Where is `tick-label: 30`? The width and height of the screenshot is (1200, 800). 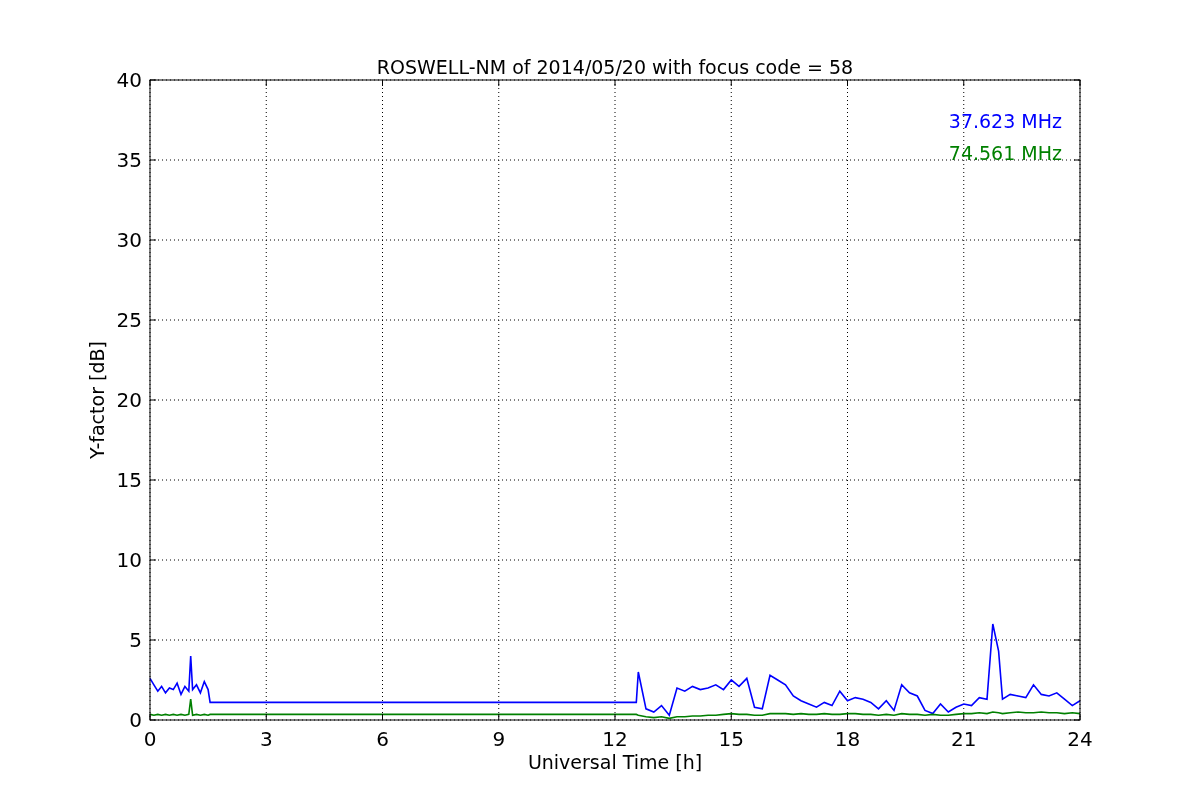
tick-label: 30 is located at coordinates (129, 240).